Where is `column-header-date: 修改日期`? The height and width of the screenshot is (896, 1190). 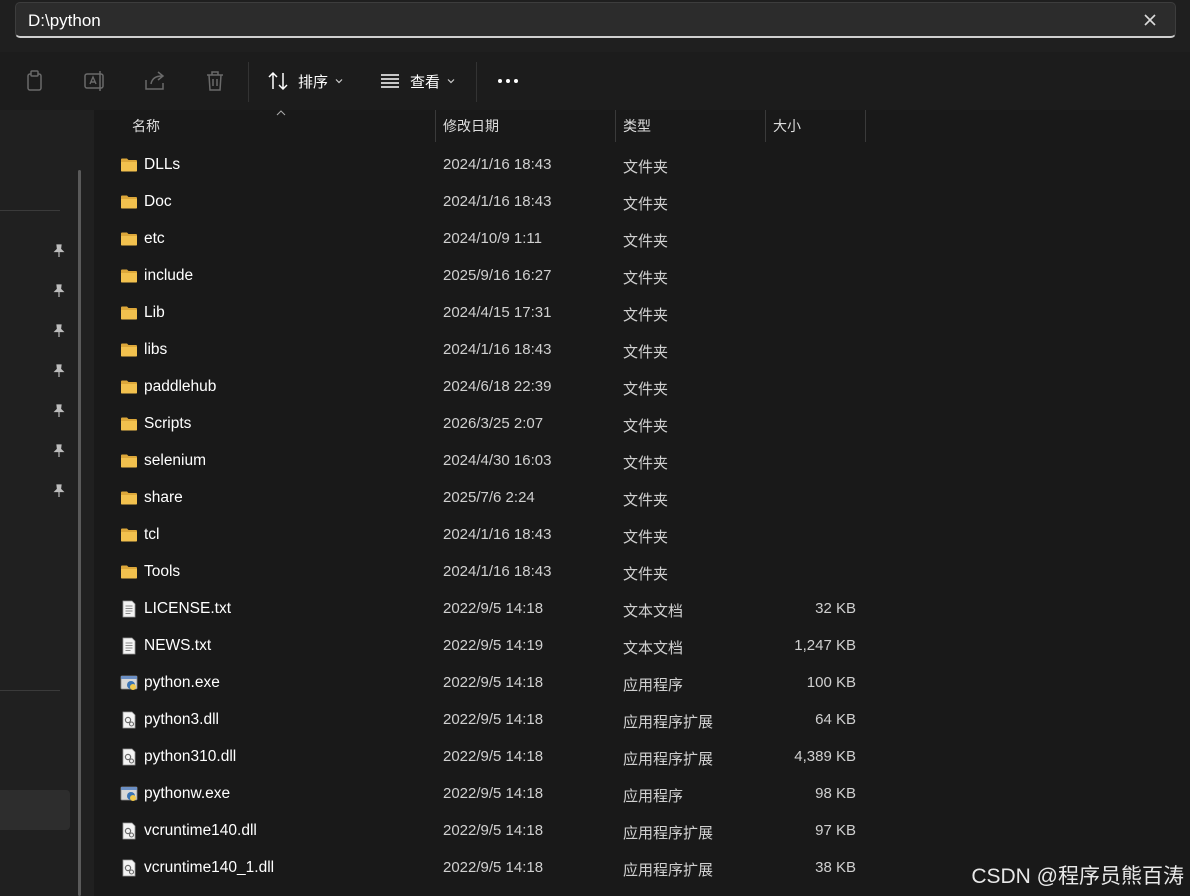
column-header-date: 修改日期 is located at coordinates (471, 126).